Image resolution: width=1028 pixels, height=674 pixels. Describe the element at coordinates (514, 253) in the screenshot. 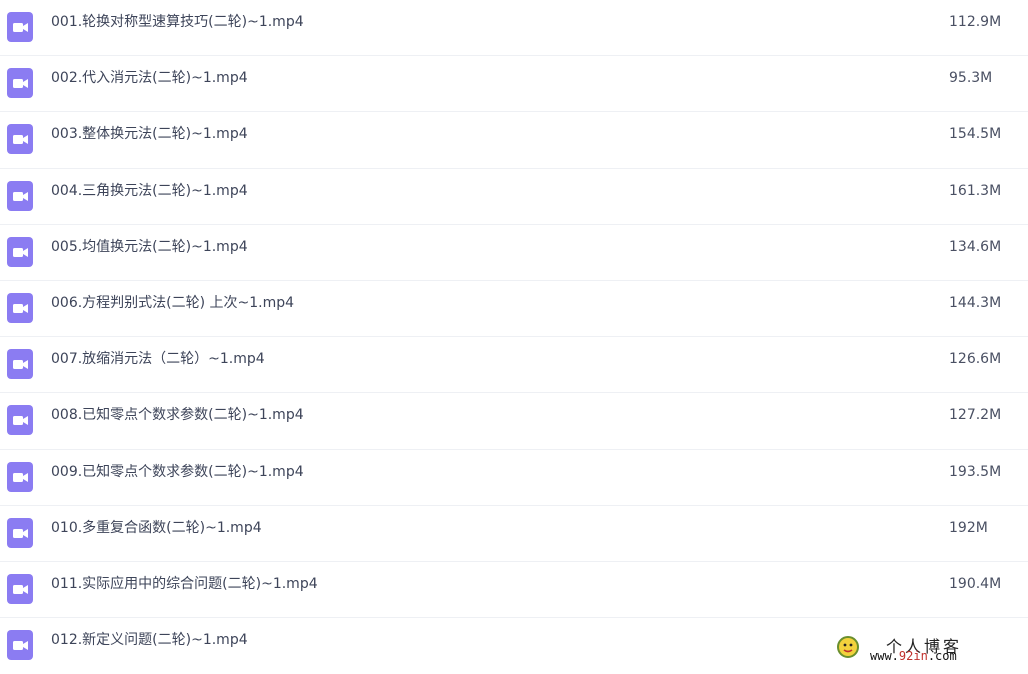

I see `file-row: 005.均值换元法(二轮)~1.mp4 134.6M` at that location.